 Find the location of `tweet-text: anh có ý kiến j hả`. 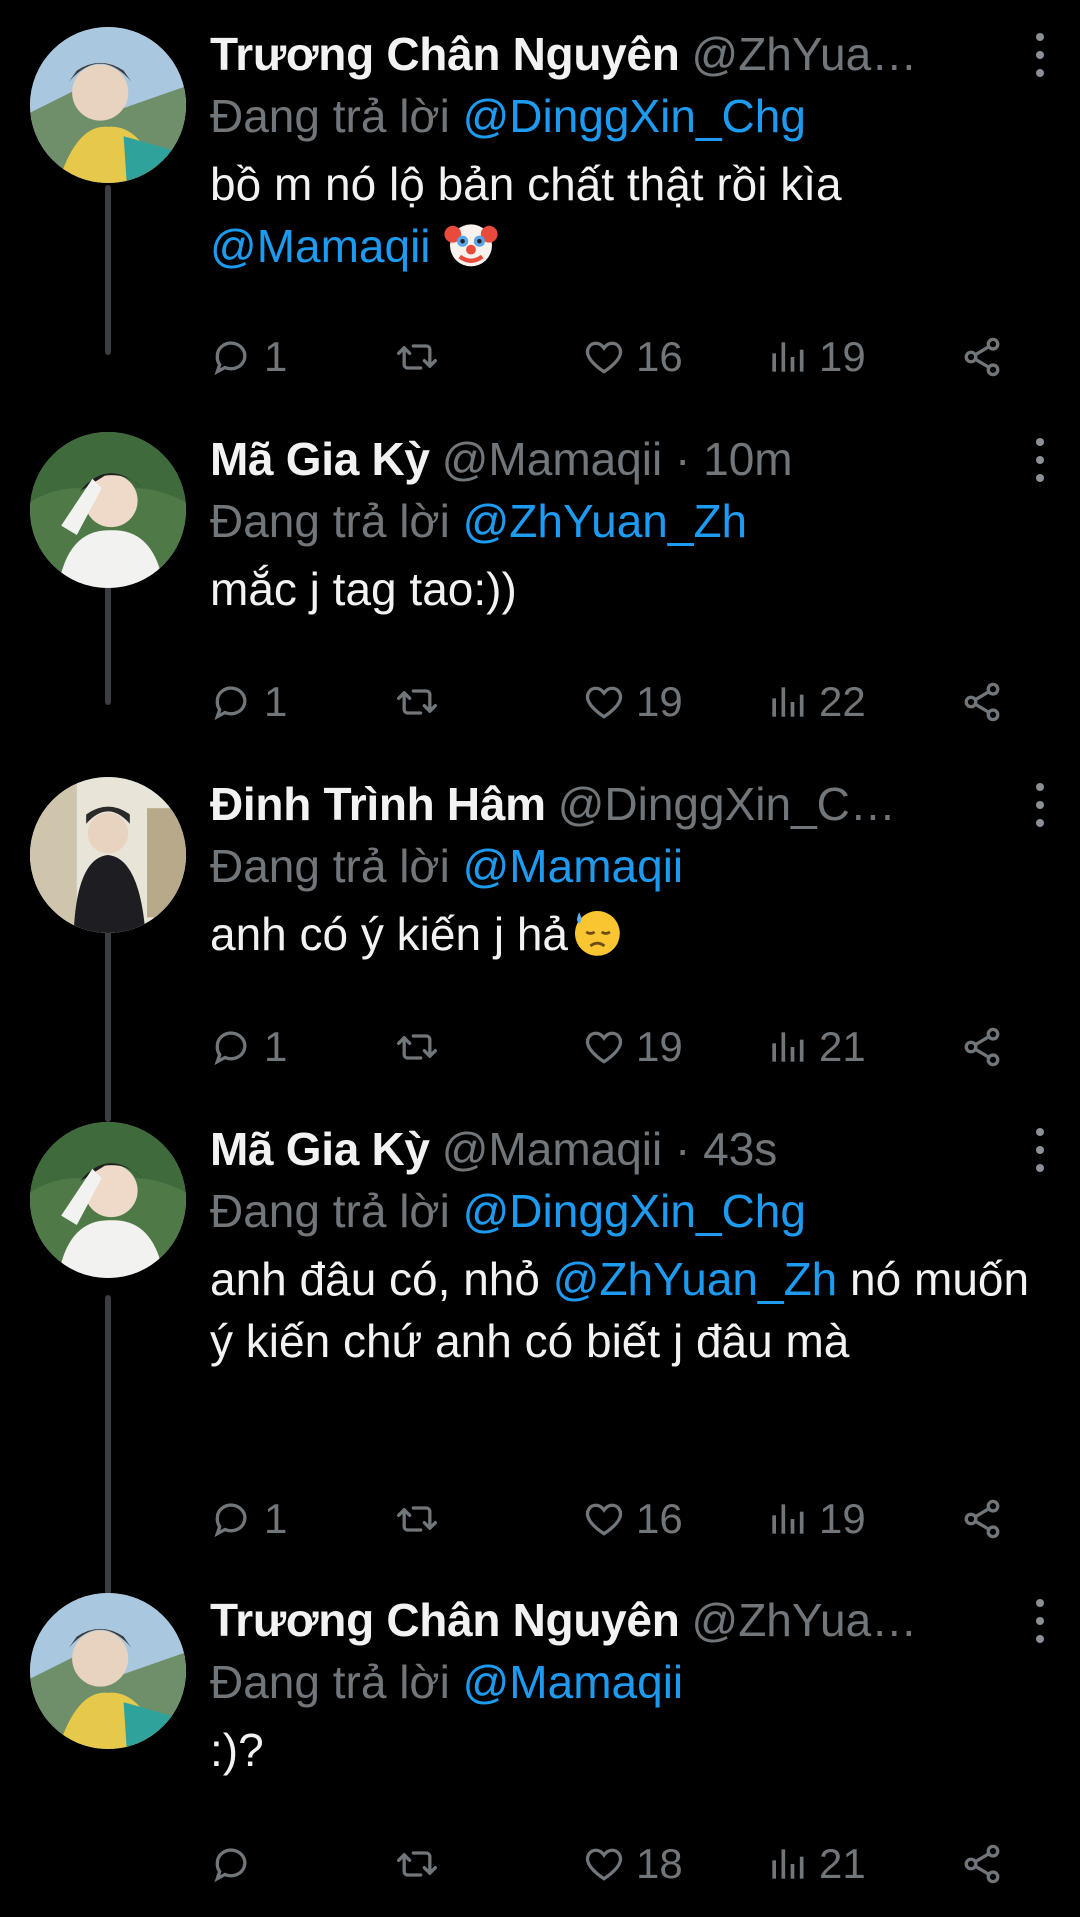

tweet-text: anh có ý kiến j hả is located at coordinates (631, 934).